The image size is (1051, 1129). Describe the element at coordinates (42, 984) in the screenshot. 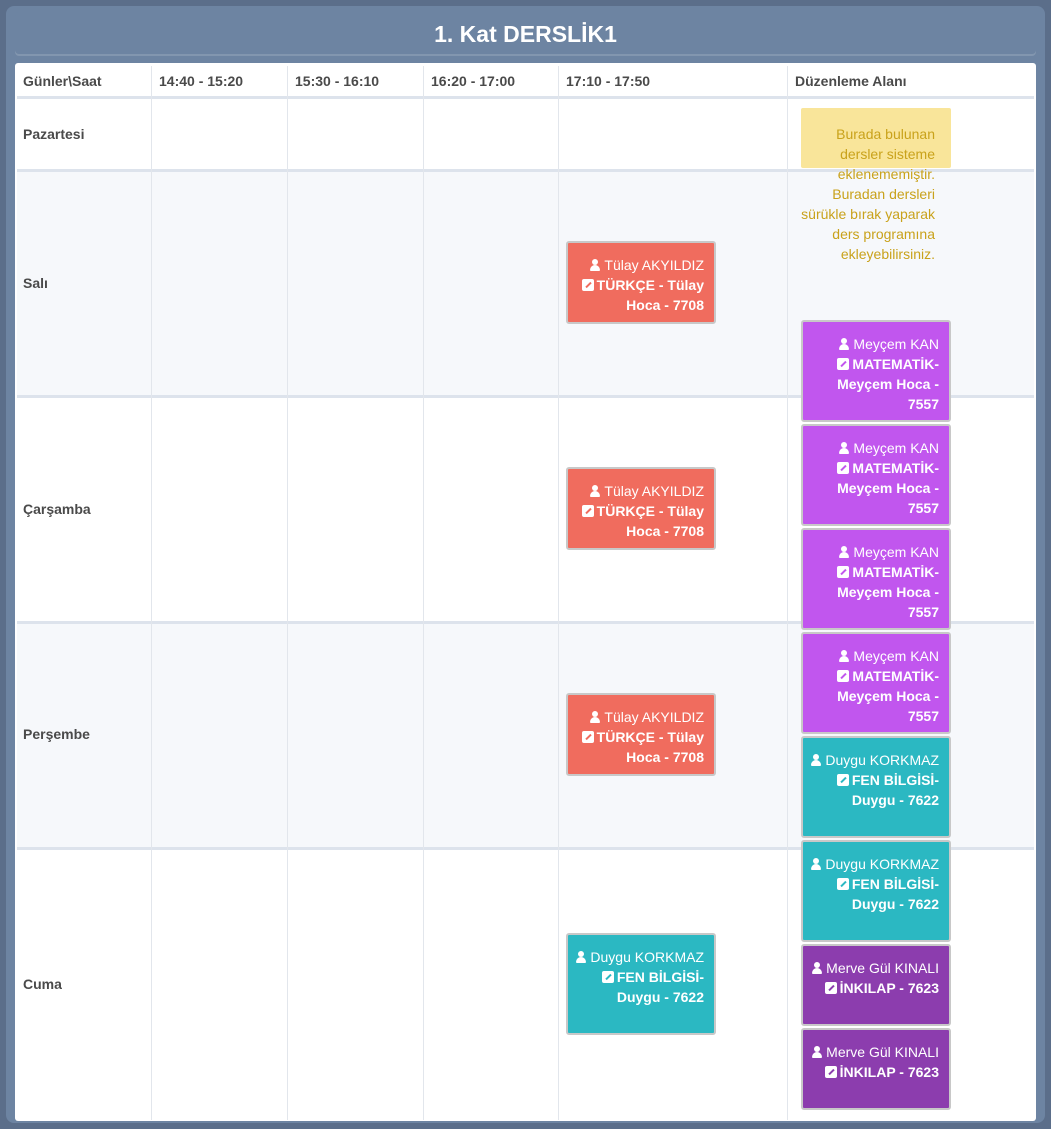

I see `day-label-cuma: Cuma` at that location.